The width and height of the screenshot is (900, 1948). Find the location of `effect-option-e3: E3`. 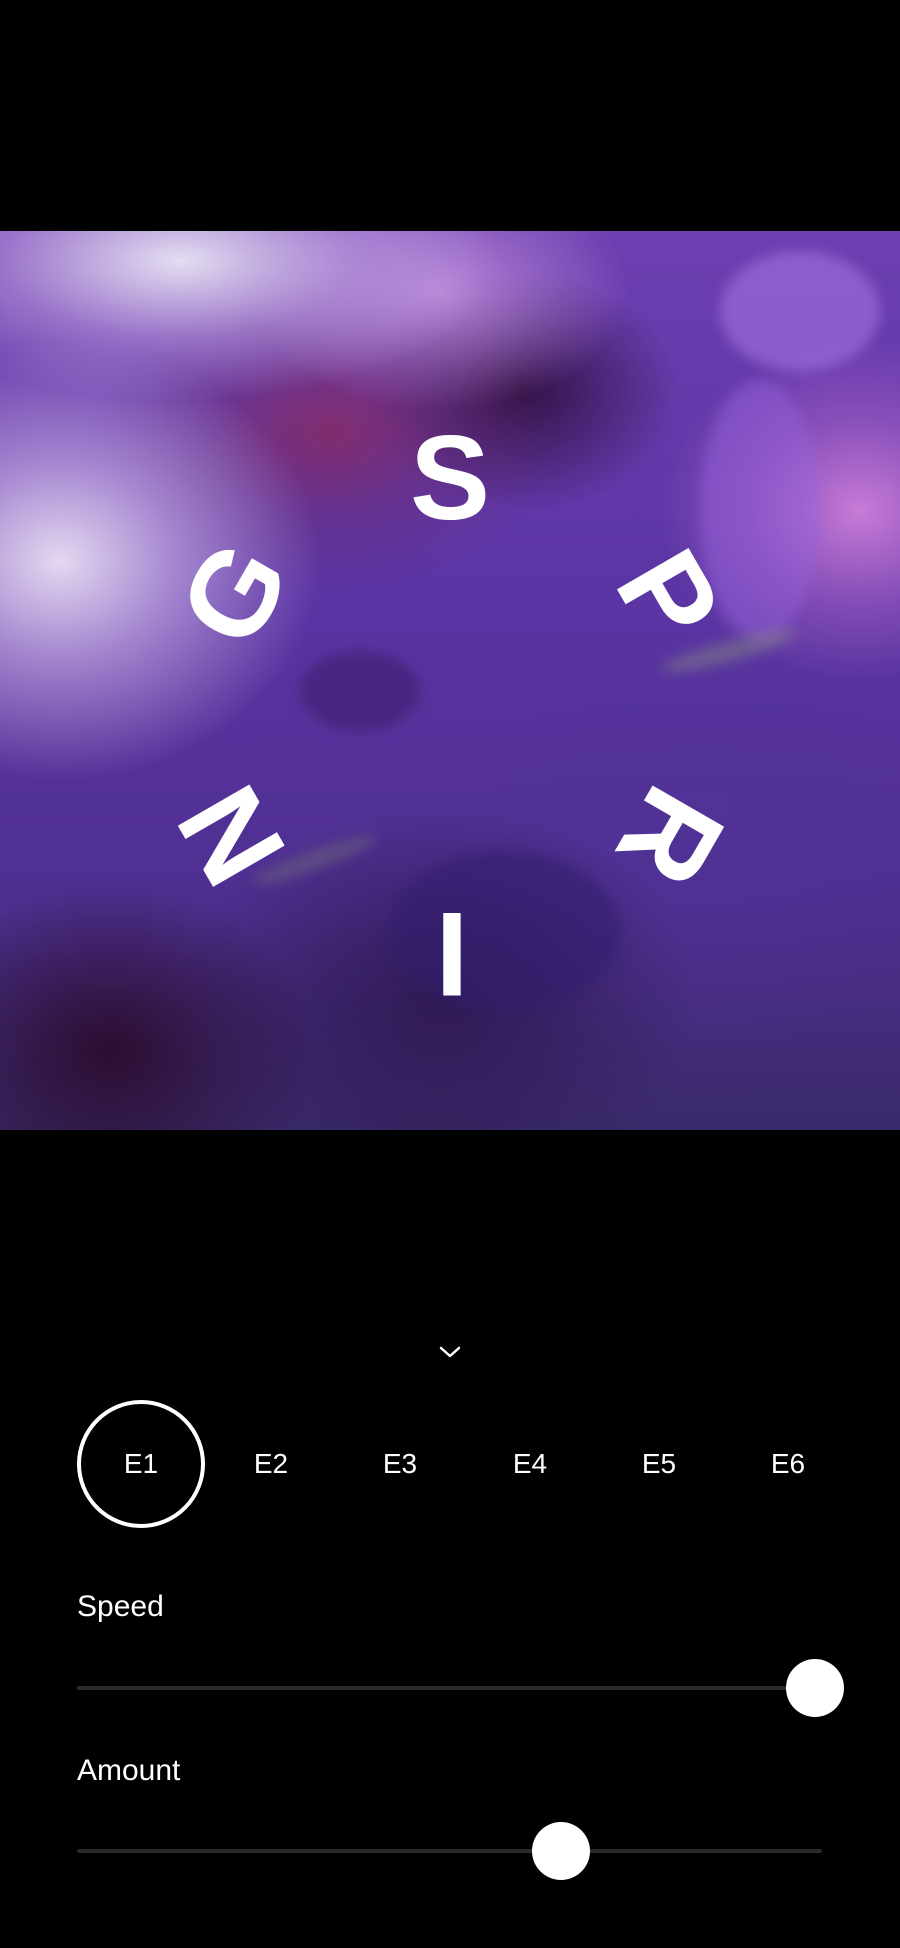

effect-option-e3: E3 is located at coordinates (400, 1464).